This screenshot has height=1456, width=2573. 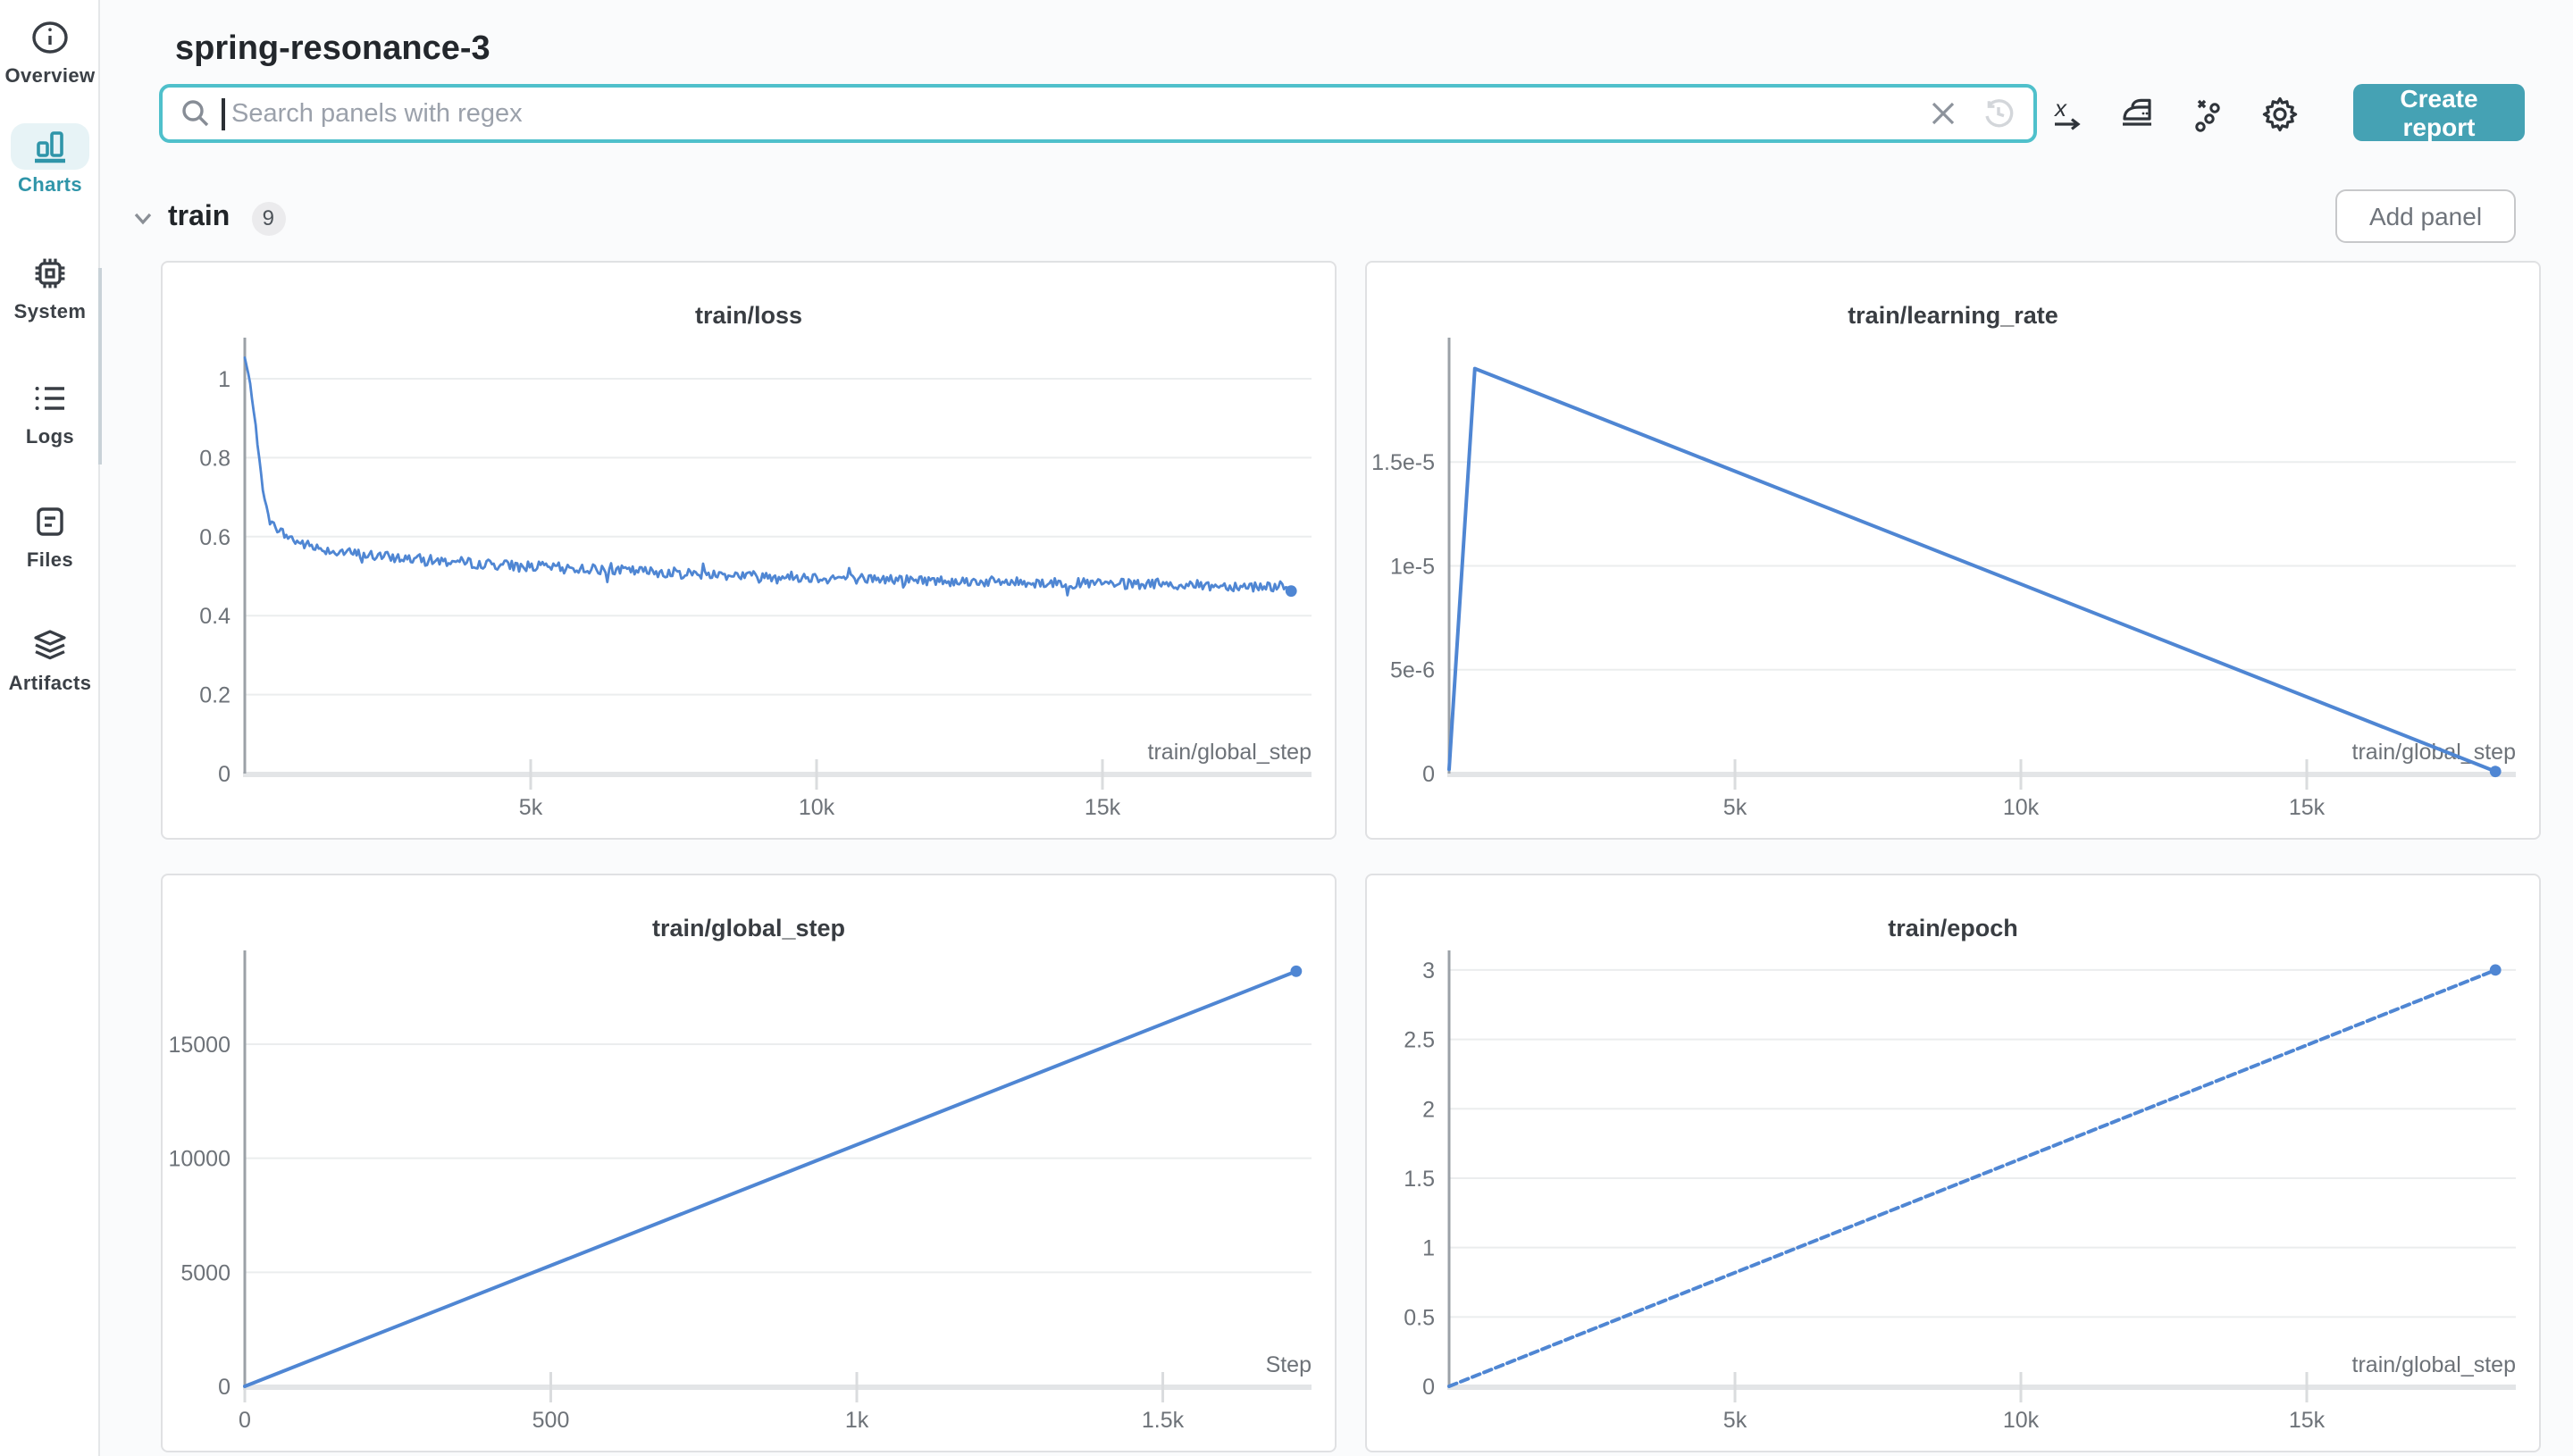 What do you see at coordinates (205, 1272) in the screenshot?
I see `svg-text: 5000` at bounding box center [205, 1272].